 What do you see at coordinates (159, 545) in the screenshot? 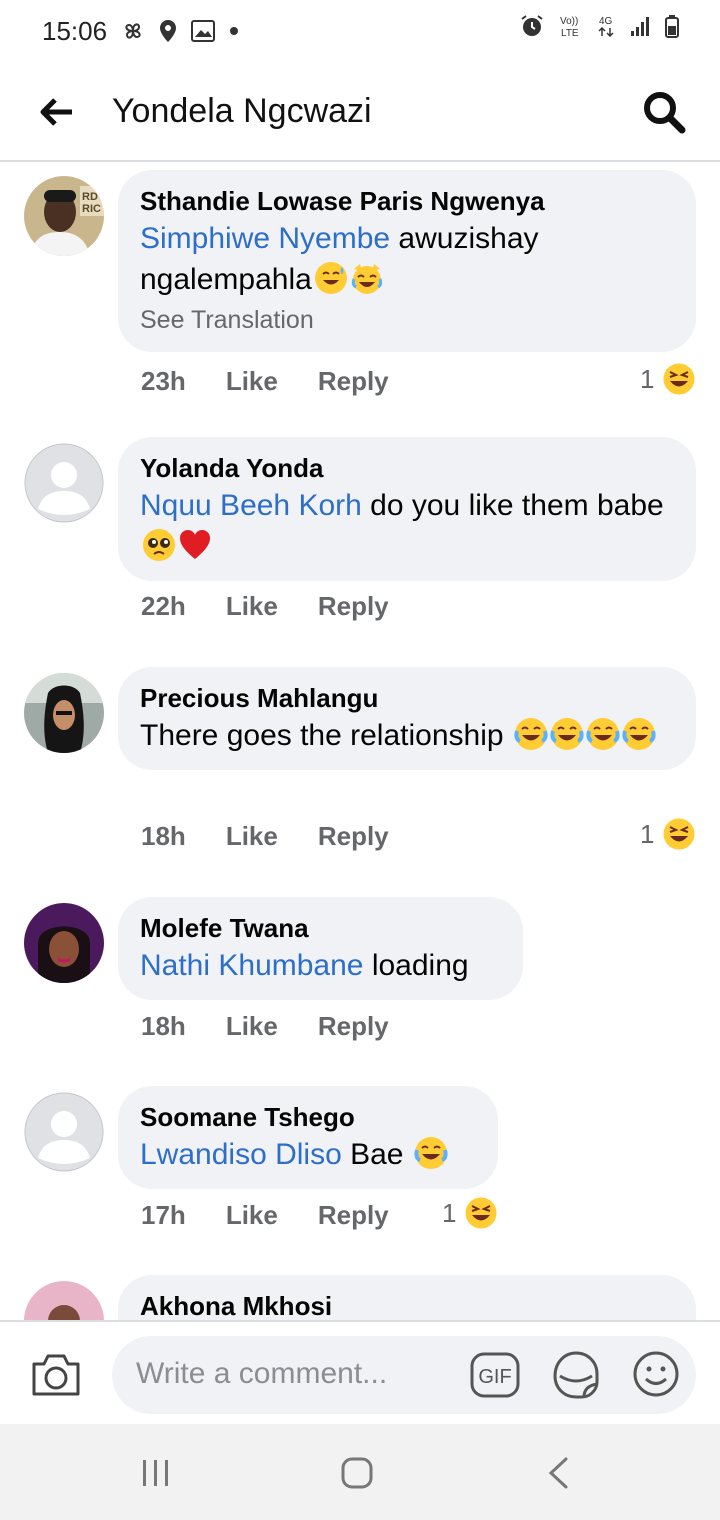
I see `pleading-face-emoji-icon` at bounding box center [159, 545].